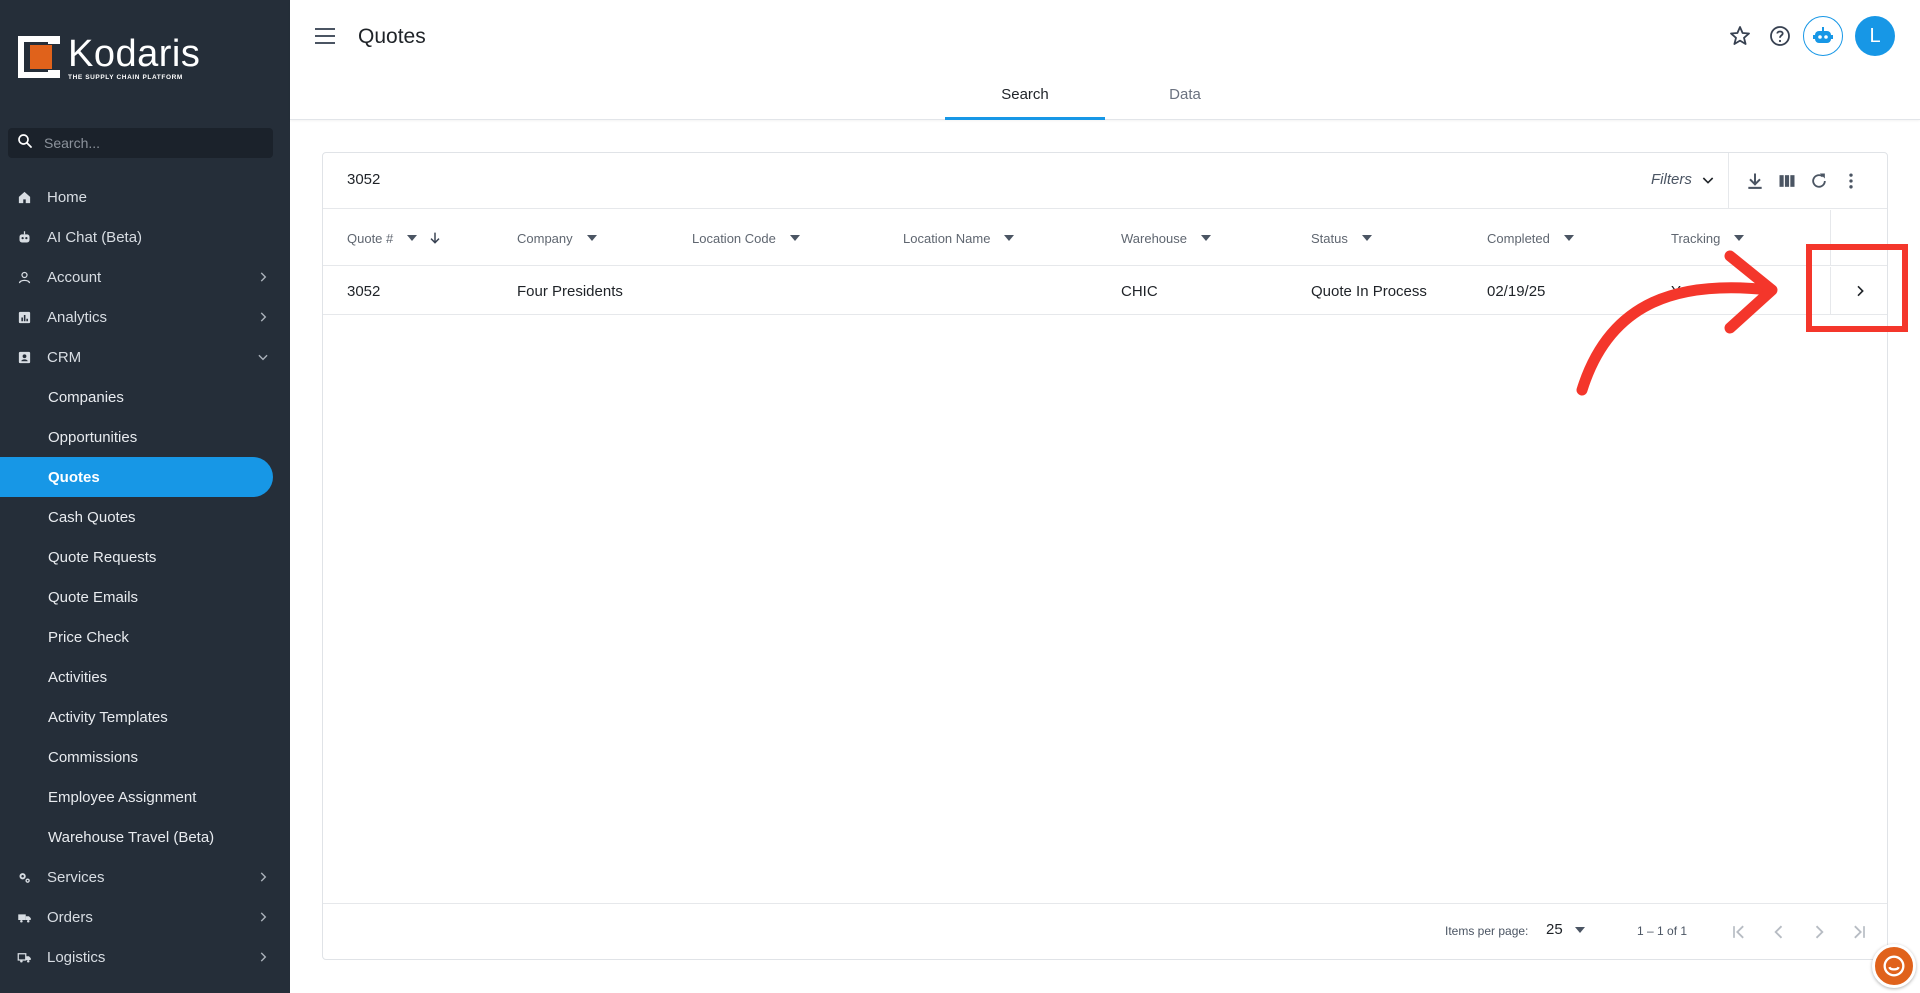  I want to click on sidebar-item-crm: CRM, so click(145, 357).